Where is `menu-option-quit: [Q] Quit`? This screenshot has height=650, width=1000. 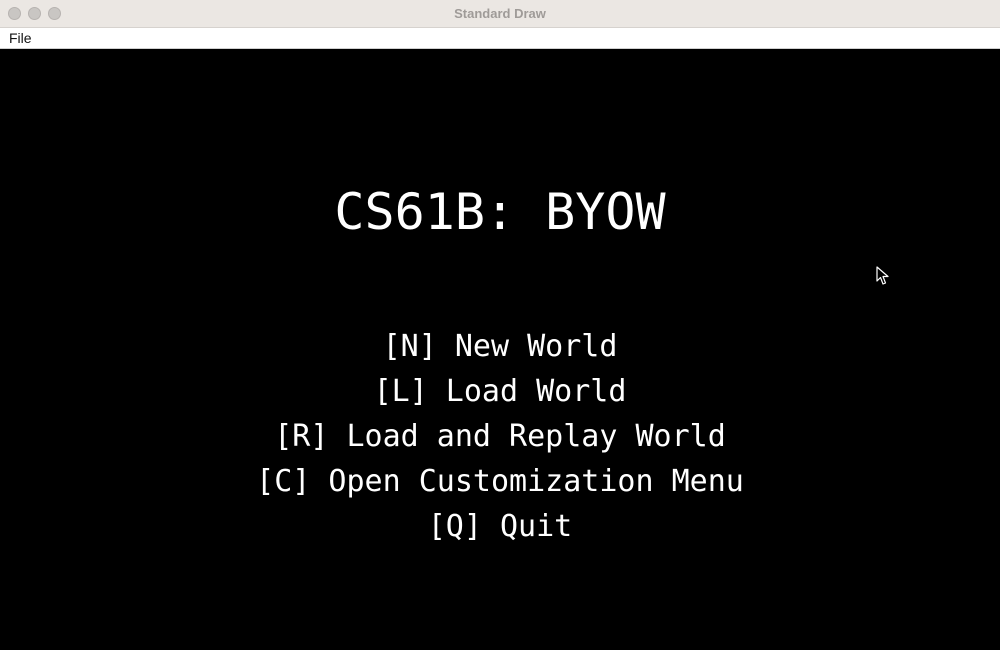
menu-option-quit: [Q] Quit is located at coordinates (500, 526).